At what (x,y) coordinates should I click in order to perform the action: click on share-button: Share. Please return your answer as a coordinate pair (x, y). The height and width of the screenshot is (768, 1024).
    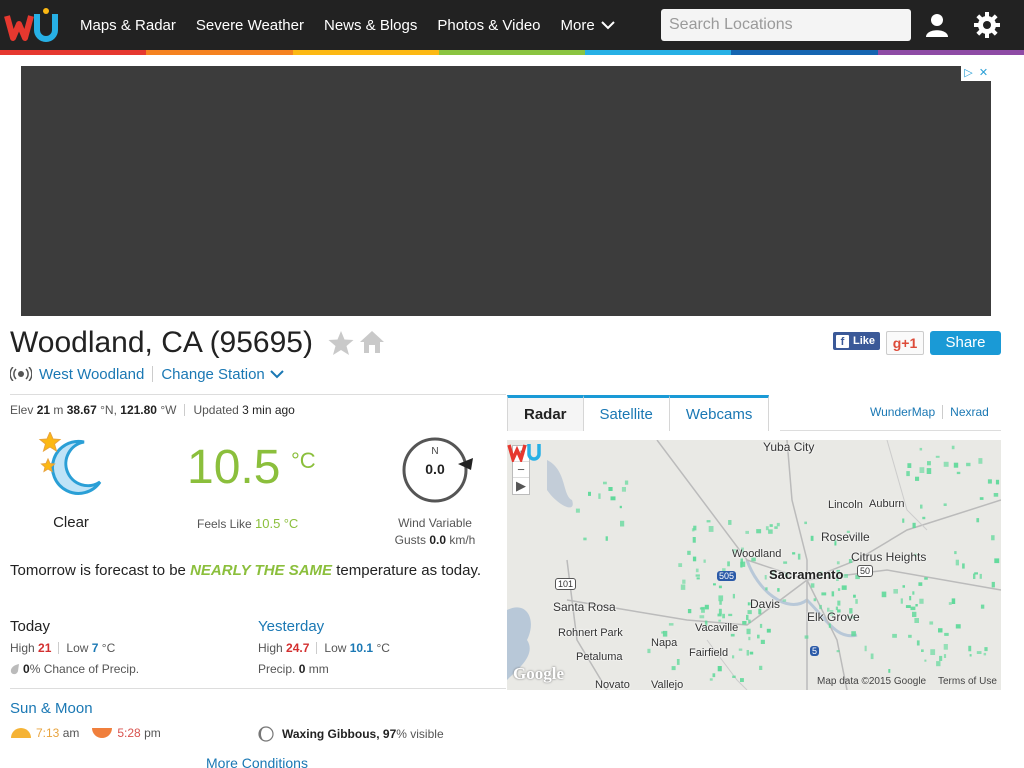
    Looking at the image, I should click on (965, 343).